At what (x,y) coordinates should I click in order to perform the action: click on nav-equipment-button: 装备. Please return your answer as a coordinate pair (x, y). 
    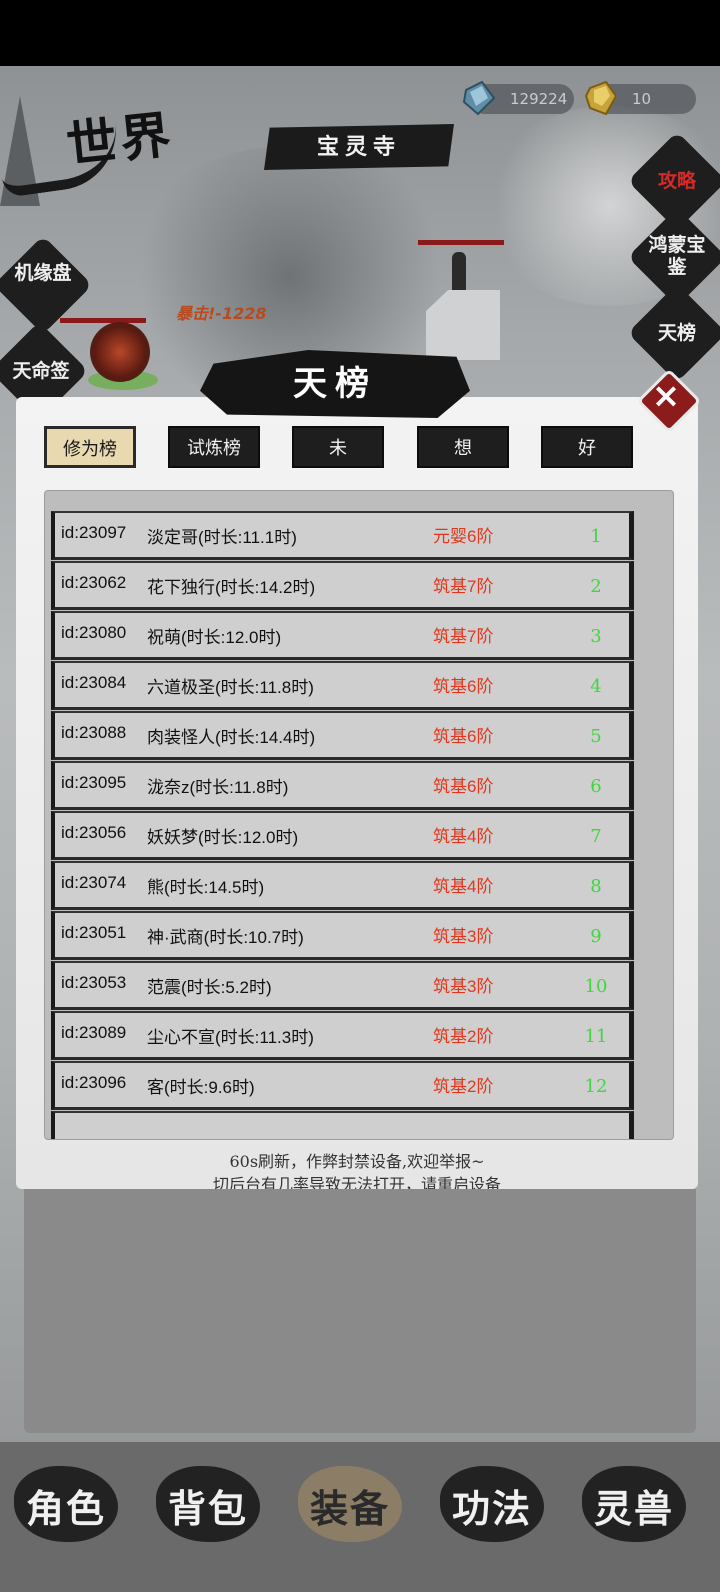
    Looking at the image, I should click on (350, 1502).